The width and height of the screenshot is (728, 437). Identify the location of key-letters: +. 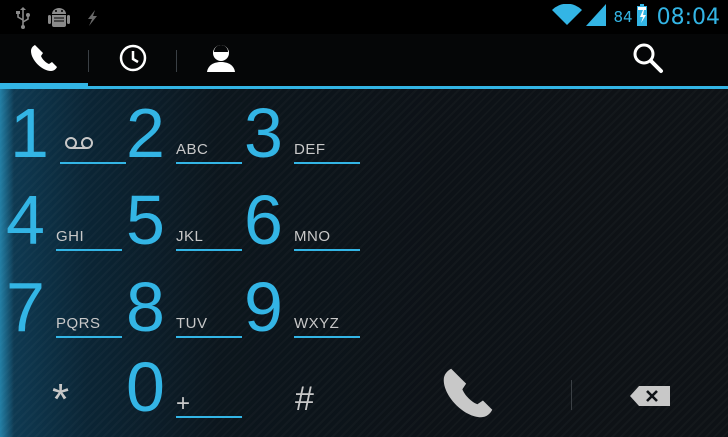
(183, 403).